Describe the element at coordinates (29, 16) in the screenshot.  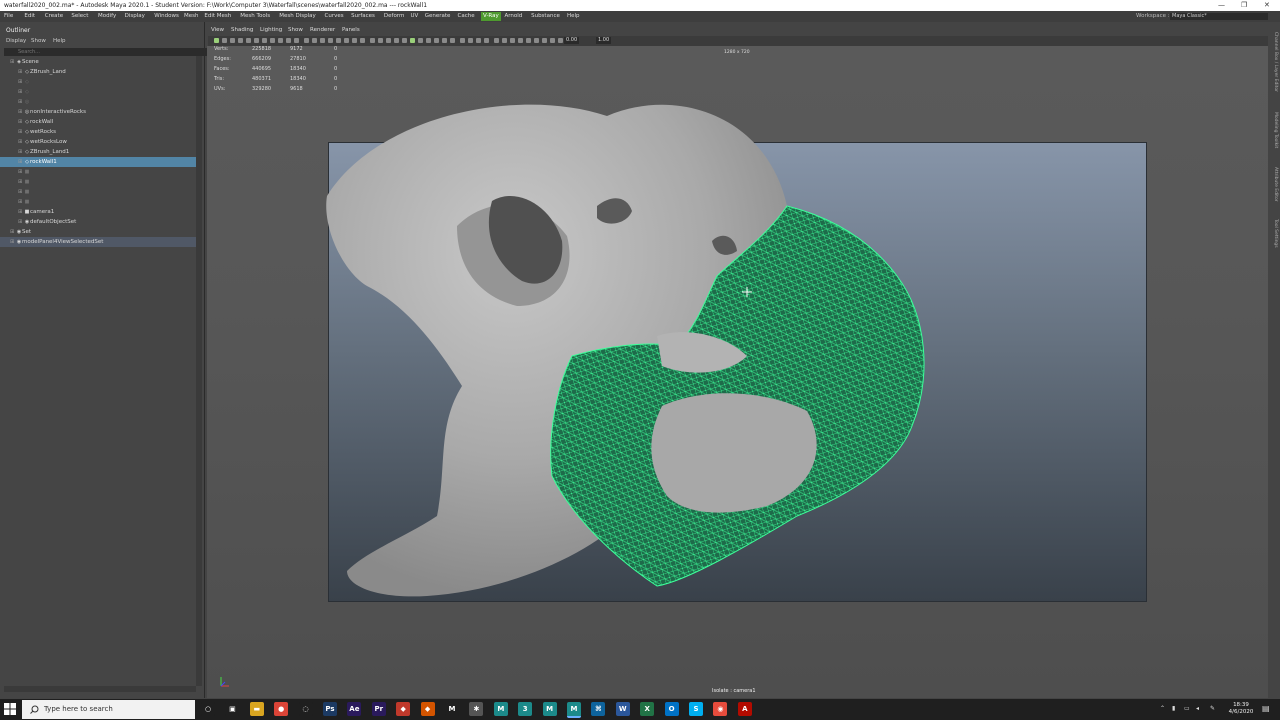
I see `menu-edit: Edit` at that location.